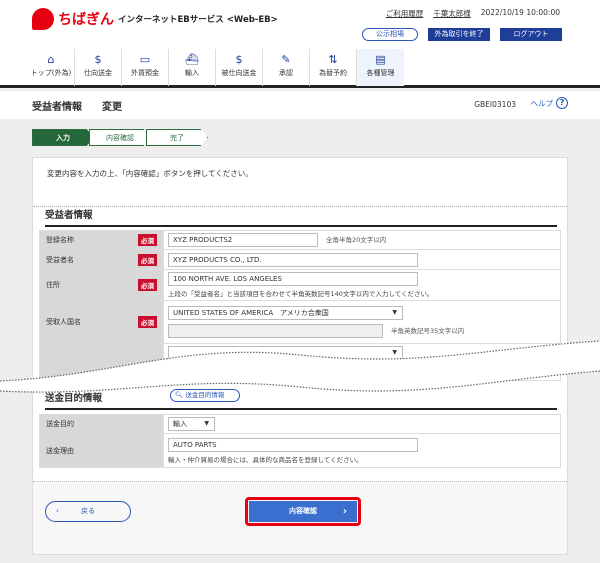 This screenshot has height=563, width=600. Describe the element at coordinates (60, 424) in the screenshot. I see `field-label: 送金目的` at that location.